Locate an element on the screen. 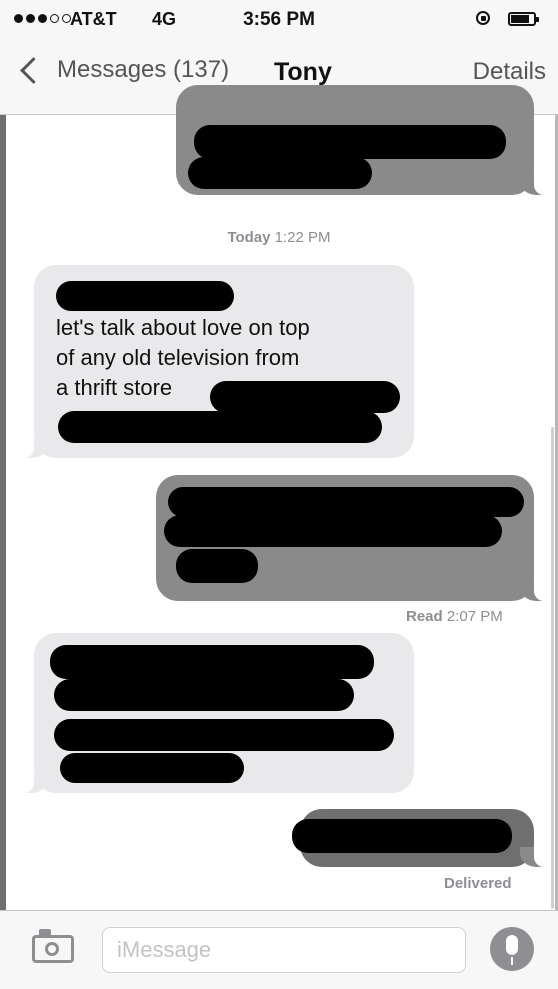 Image resolution: width=558 pixels, height=989 pixels. chevron-left-icon is located at coordinates (33, 70).